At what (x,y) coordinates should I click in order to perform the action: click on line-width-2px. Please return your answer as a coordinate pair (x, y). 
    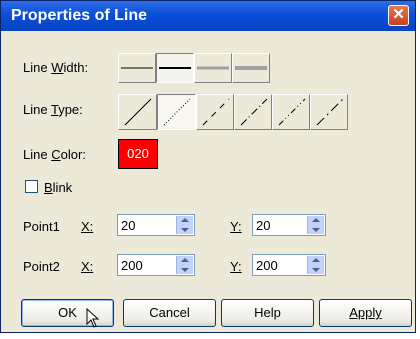
    Looking at the image, I should click on (175, 68).